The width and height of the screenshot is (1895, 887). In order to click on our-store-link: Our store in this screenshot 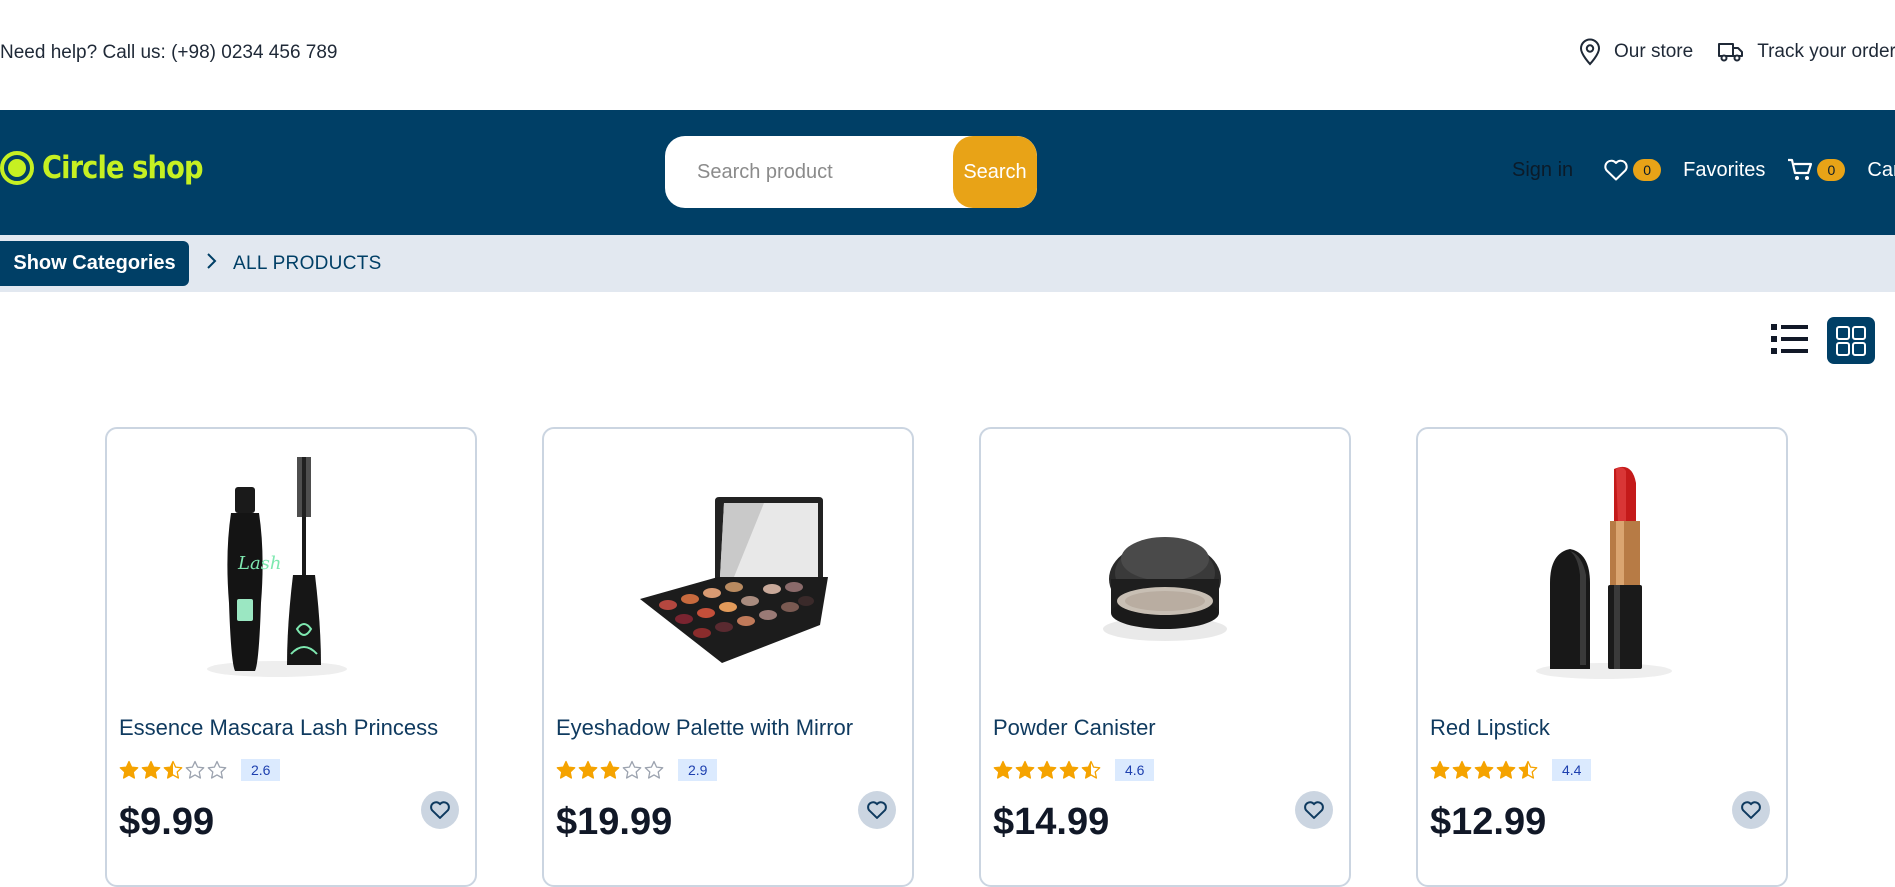, I will do `click(1635, 52)`.